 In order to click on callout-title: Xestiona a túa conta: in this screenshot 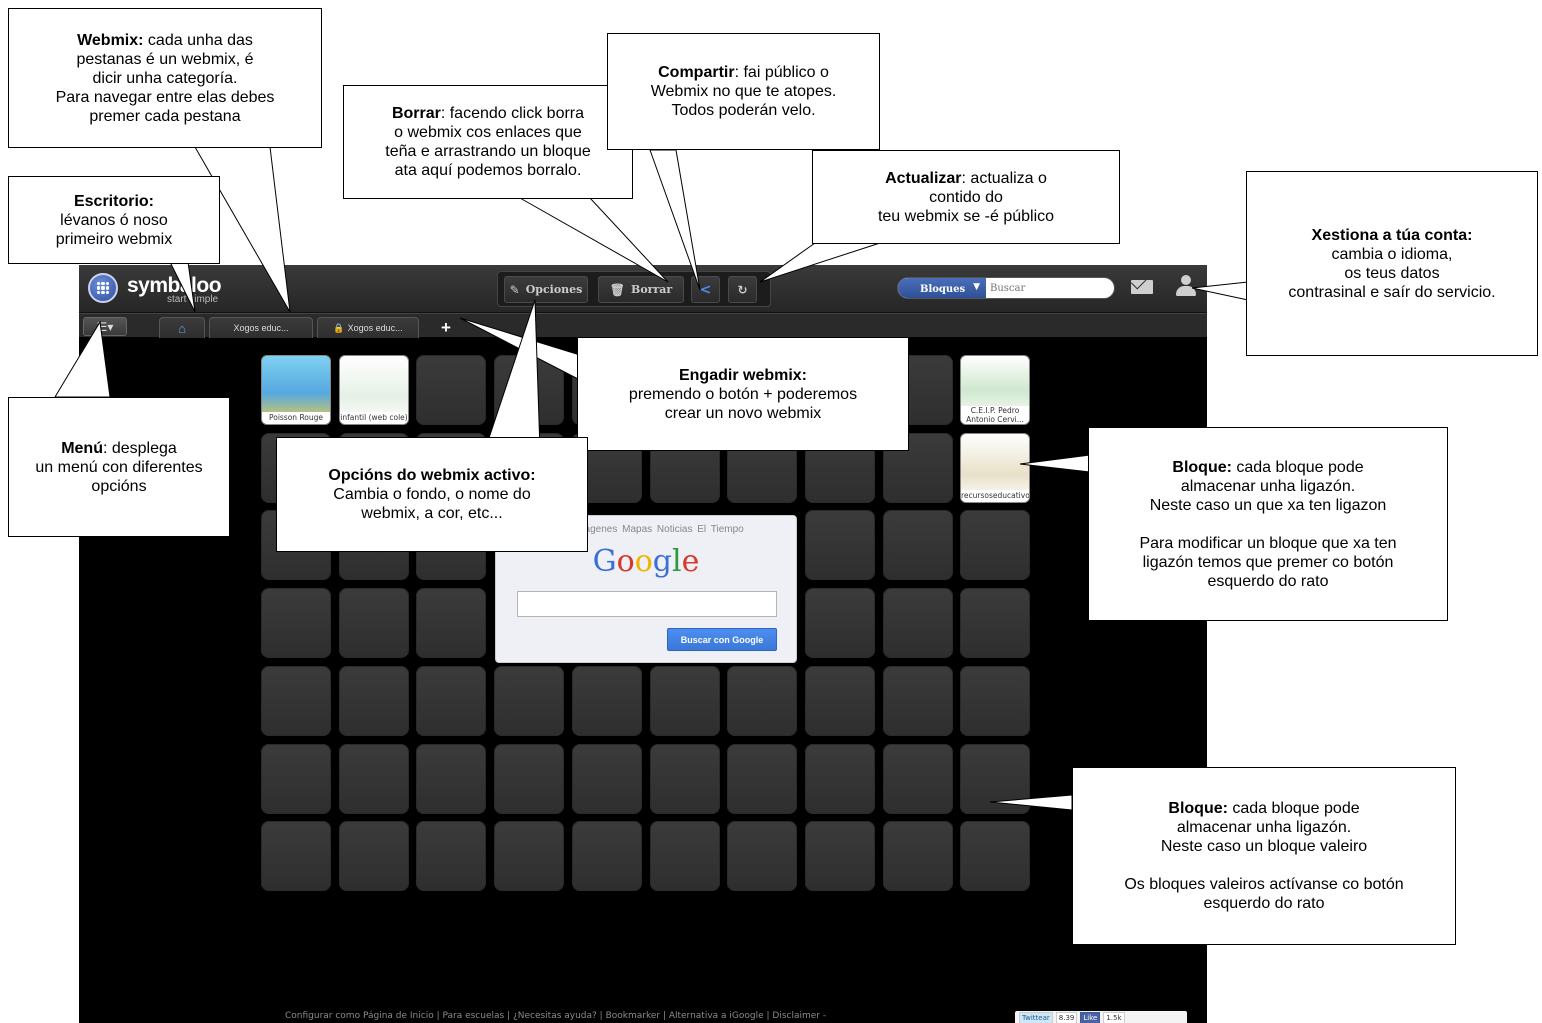, I will do `click(1392, 235)`.